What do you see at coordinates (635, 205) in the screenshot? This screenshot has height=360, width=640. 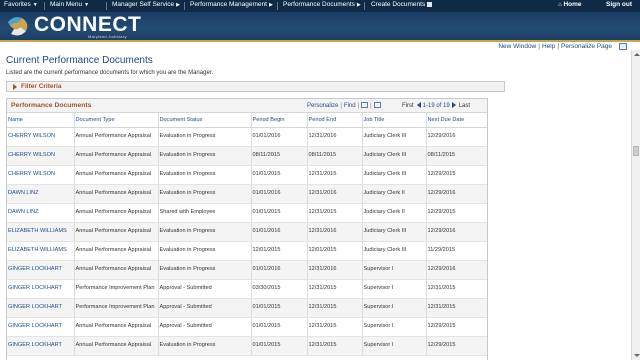 I see `vertical-scrollbar` at bounding box center [635, 205].